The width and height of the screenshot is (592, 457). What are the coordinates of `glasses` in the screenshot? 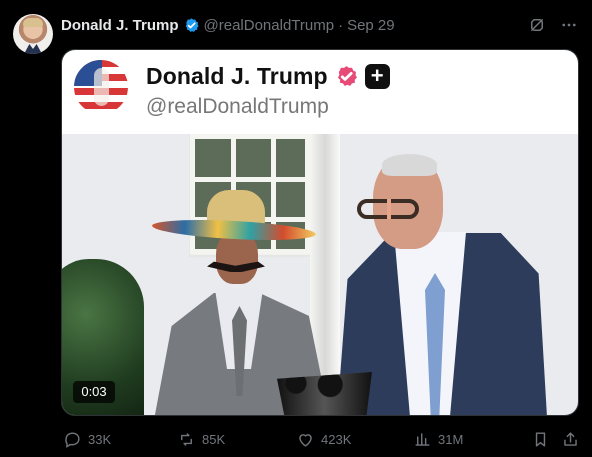 It's located at (388, 209).